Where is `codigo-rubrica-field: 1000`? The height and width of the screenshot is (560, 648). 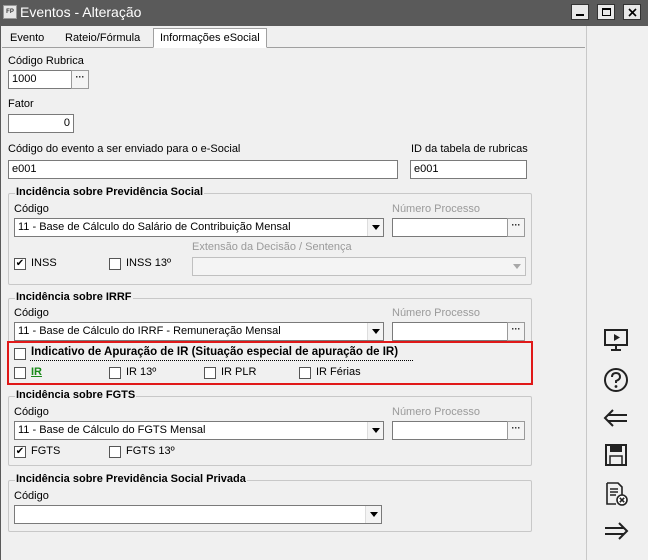
codigo-rubrica-field: 1000 is located at coordinates (40, 79).